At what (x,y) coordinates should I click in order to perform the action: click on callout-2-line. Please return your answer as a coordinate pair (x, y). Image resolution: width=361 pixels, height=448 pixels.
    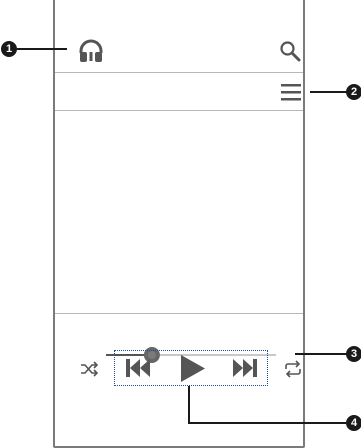
    Looking at the image, I should click on (328, 92).